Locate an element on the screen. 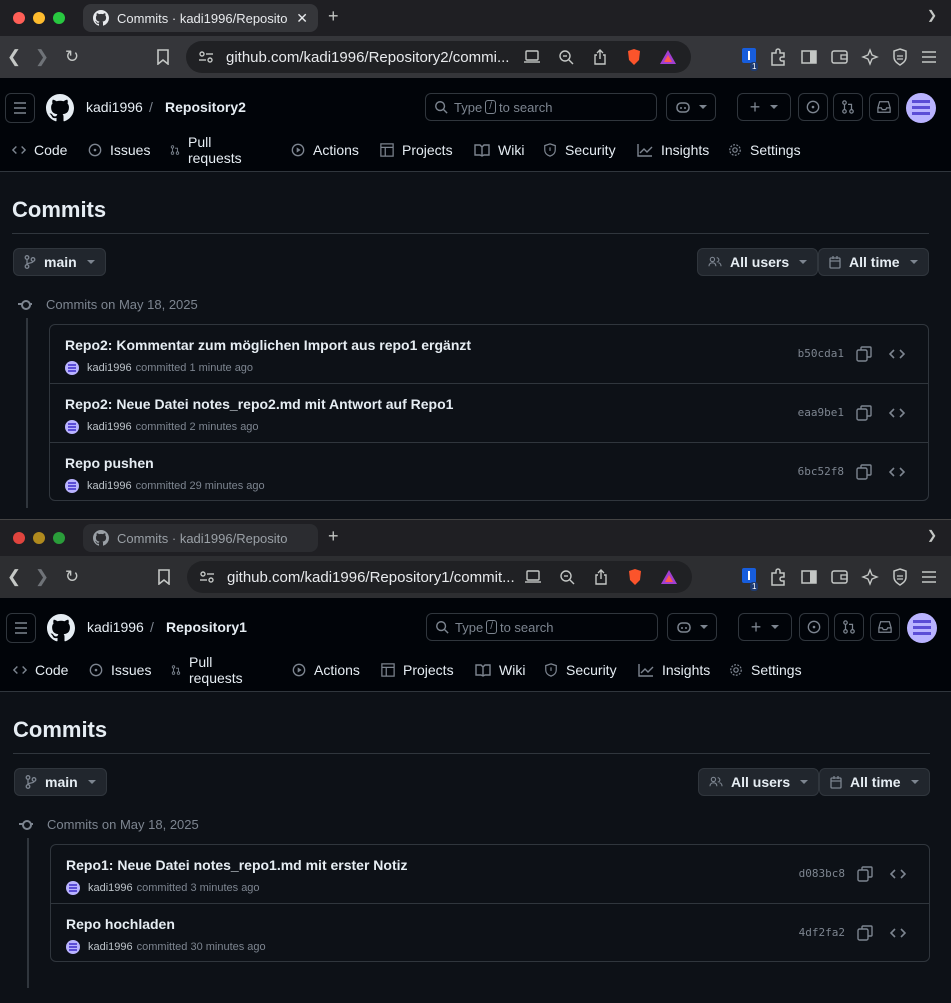 This screenshot has width=951, height=1003. inbox-button is located at coordinates (884, 107).